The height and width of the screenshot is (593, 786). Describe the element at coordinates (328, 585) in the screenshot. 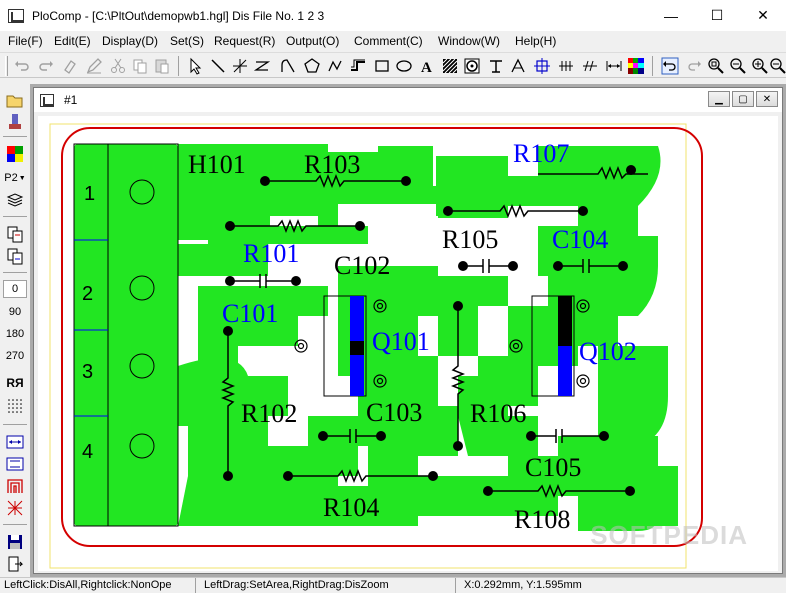

I see `status-drag-hint: LeftDrag:SetArea,RightDrag:DisZoom` at that location.